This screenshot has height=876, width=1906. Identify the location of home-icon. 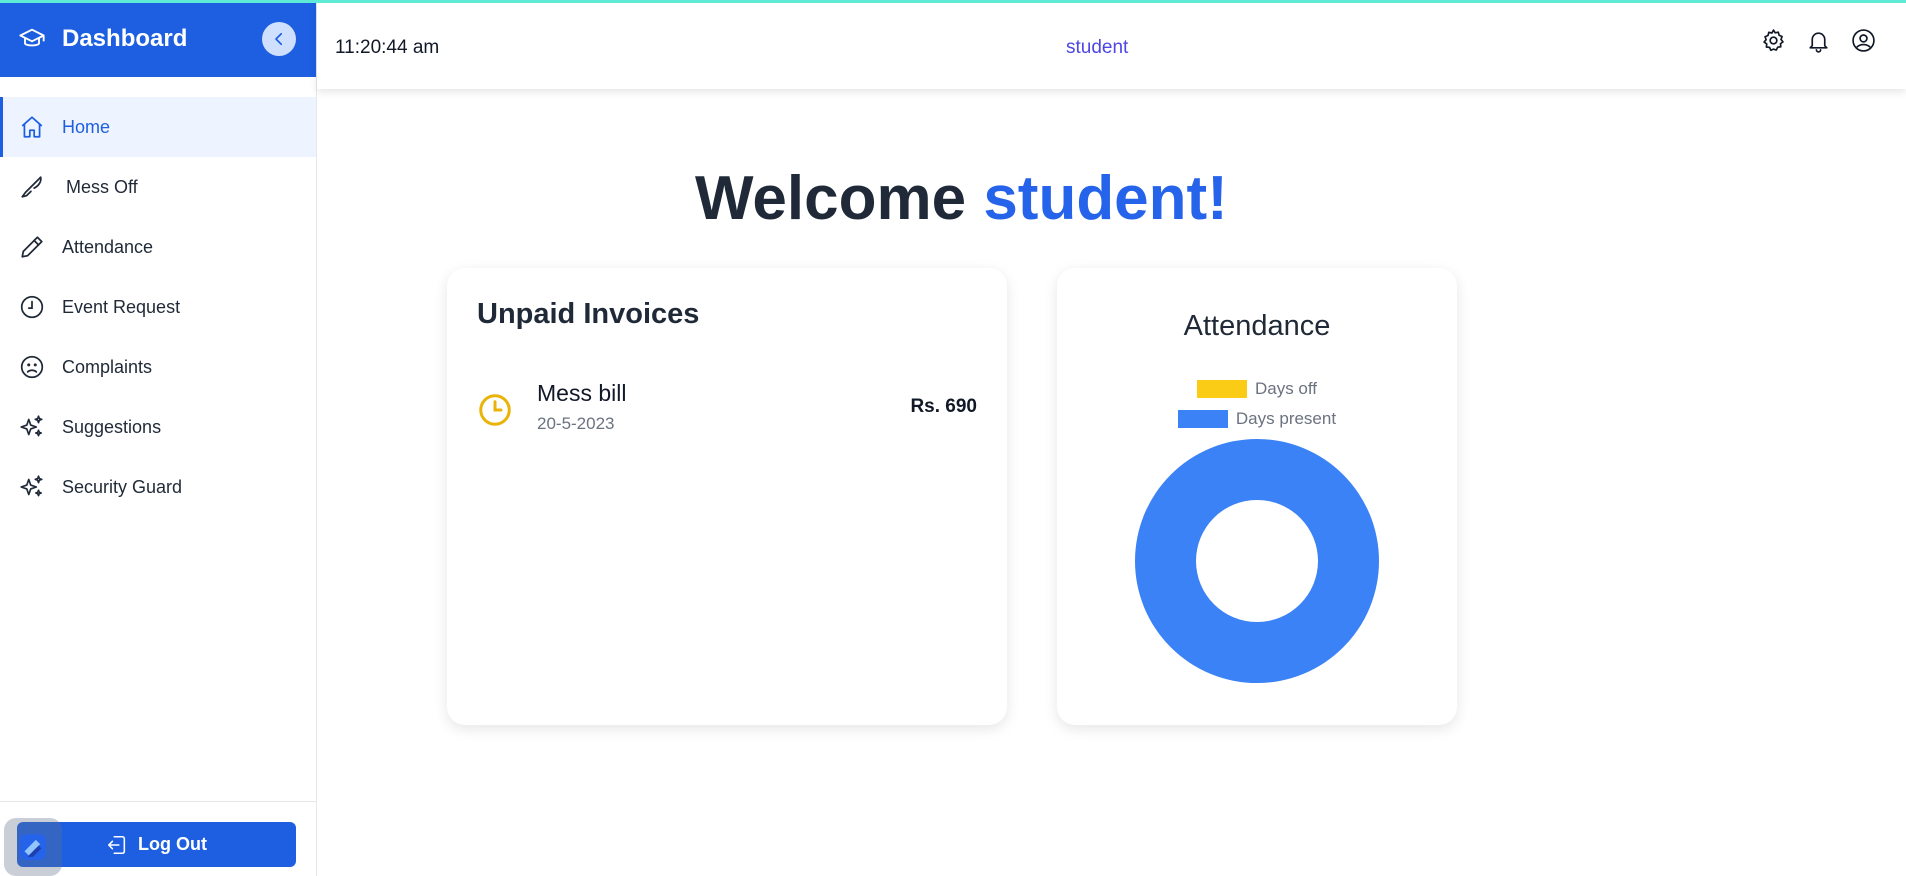
(32, 127).